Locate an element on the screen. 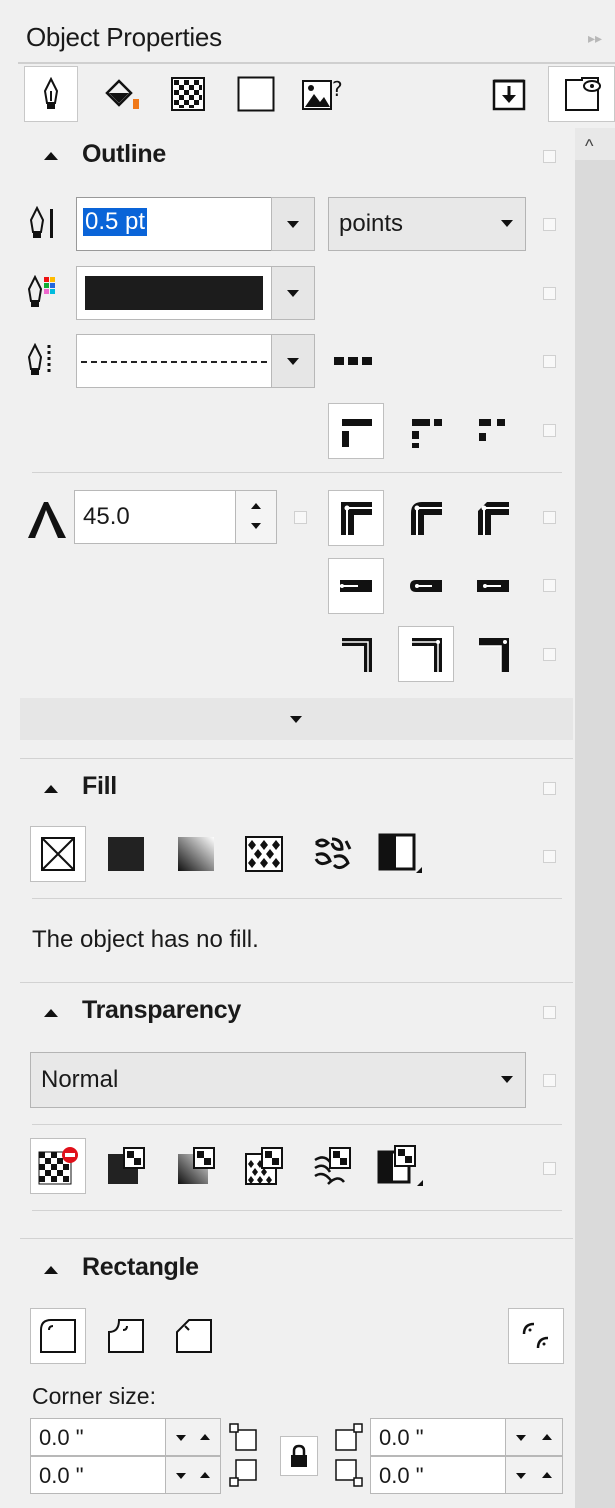  uniform-fill-button is located at coordinates (126, 854).